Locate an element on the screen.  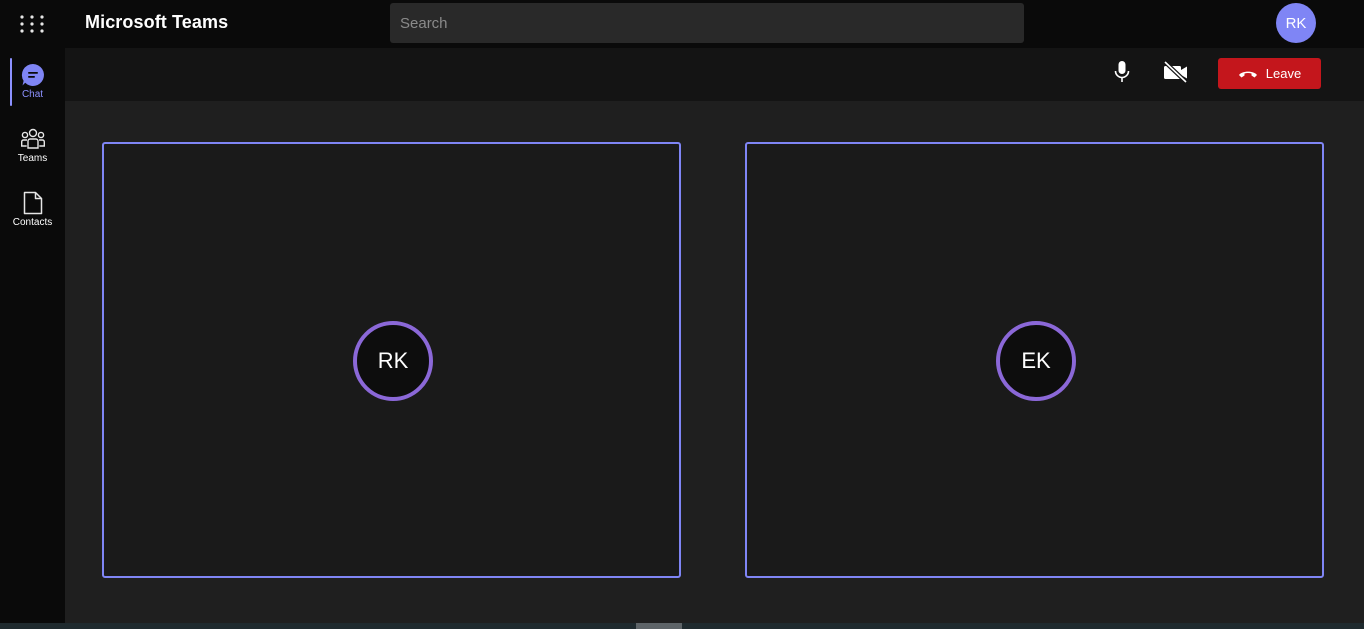
camera-off-icon is located at coordinates (1176, 74).